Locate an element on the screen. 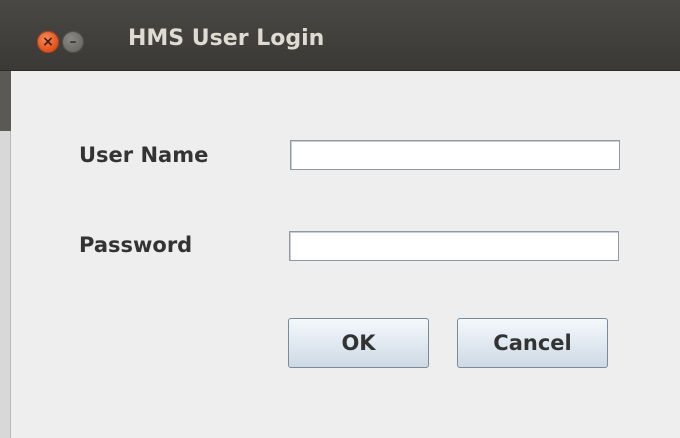  background-window-edge-dark is located at coordinates (5, 101).